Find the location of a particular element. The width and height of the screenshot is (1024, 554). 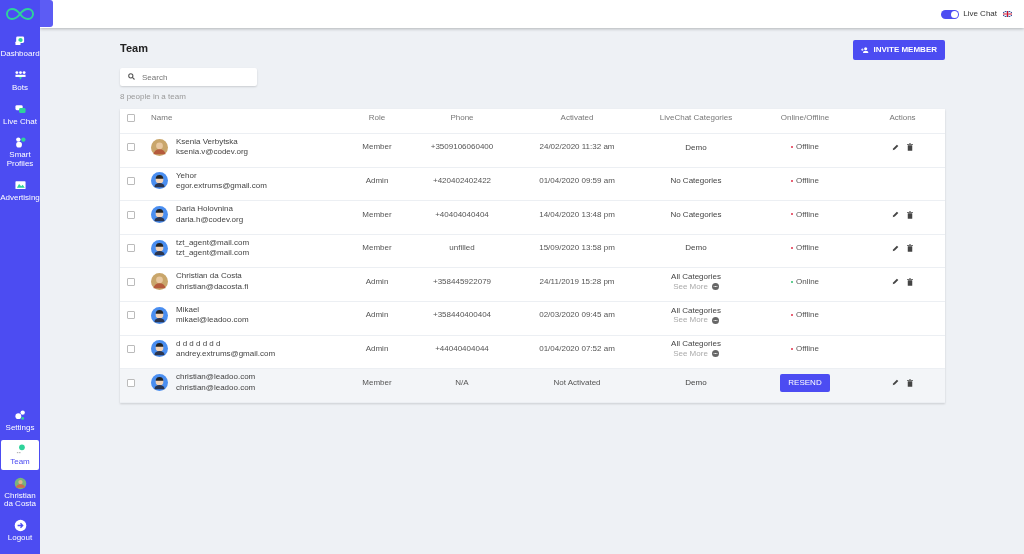

member-name: Ksenia Verbytska is located at coordinates (207, 142).